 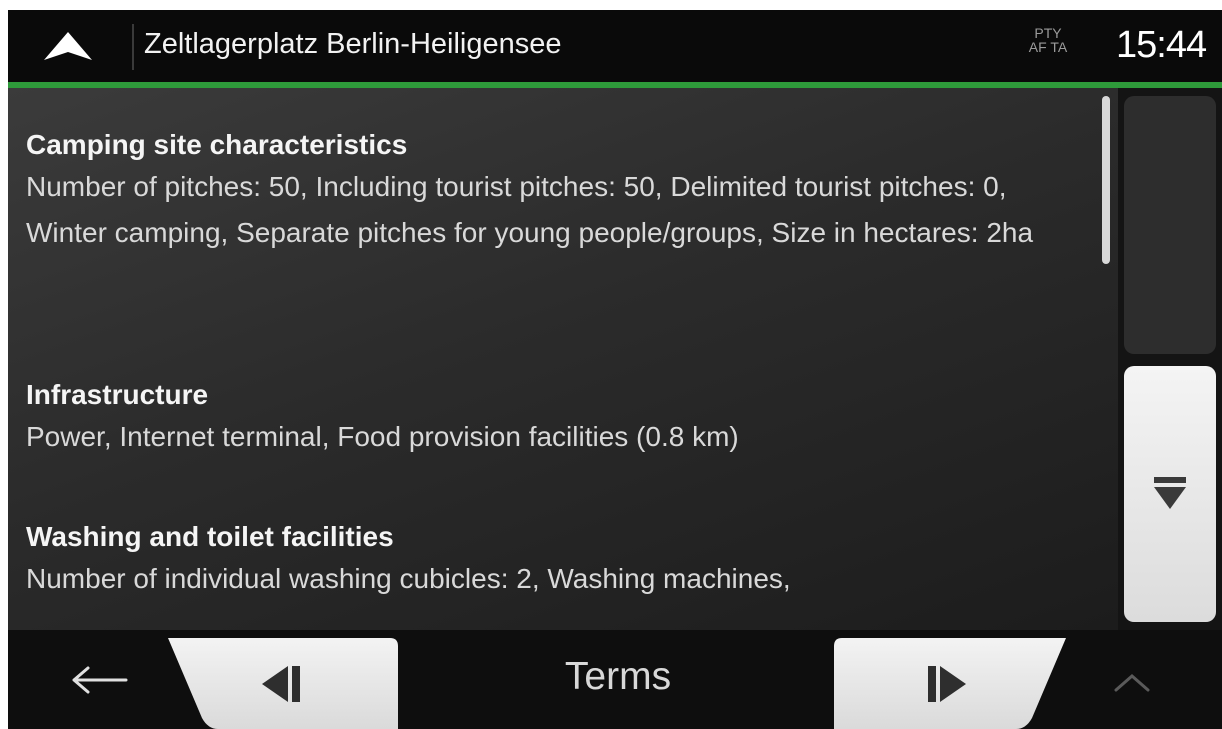 I want to click on previous-page-button, so click(x=283, y=683).